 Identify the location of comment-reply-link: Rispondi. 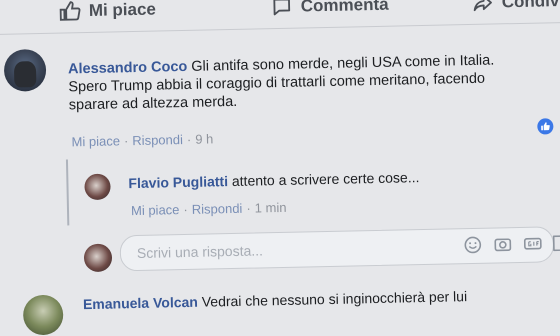
(157, 140).